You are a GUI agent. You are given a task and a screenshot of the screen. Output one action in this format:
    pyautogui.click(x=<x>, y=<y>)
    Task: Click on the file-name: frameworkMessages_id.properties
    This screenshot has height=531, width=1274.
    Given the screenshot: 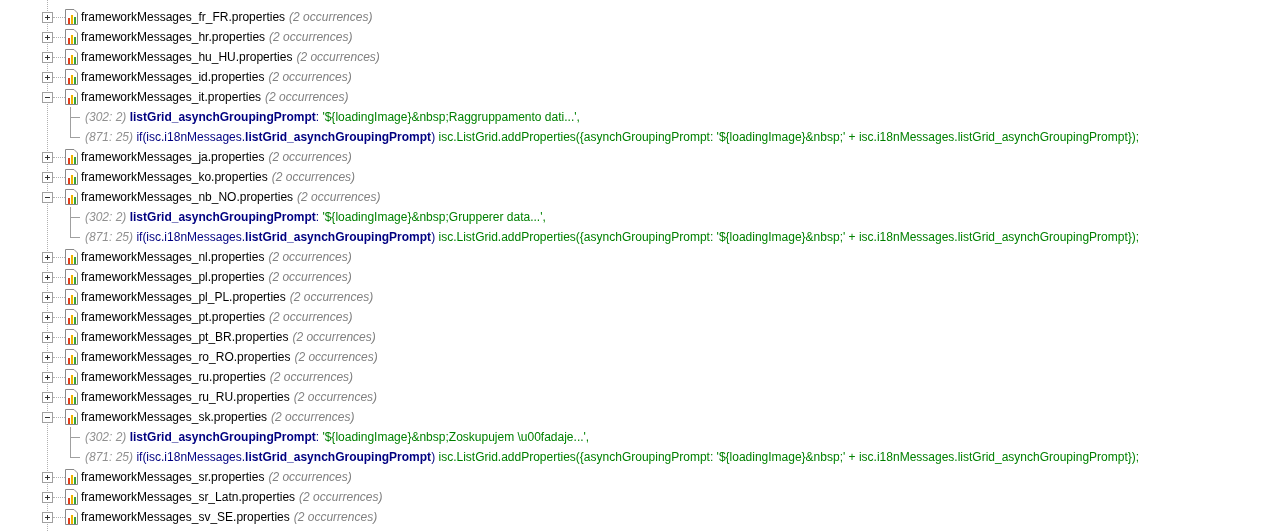 What is the action you would take?
    pyautogui.click(x=173, y=77)
    